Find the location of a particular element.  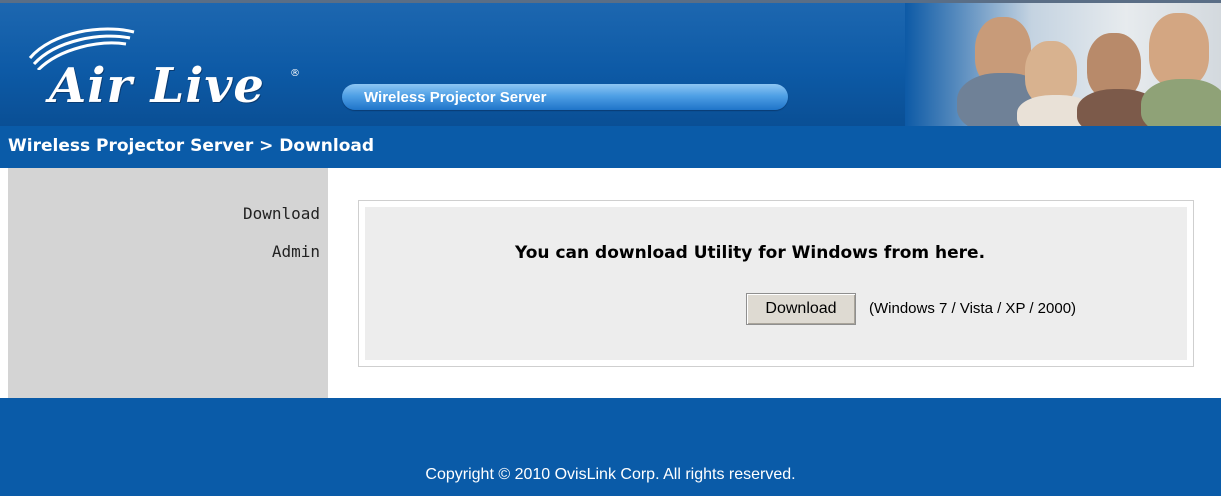

sidebar-item-admin: Admin is located at coordinates (296, 251).